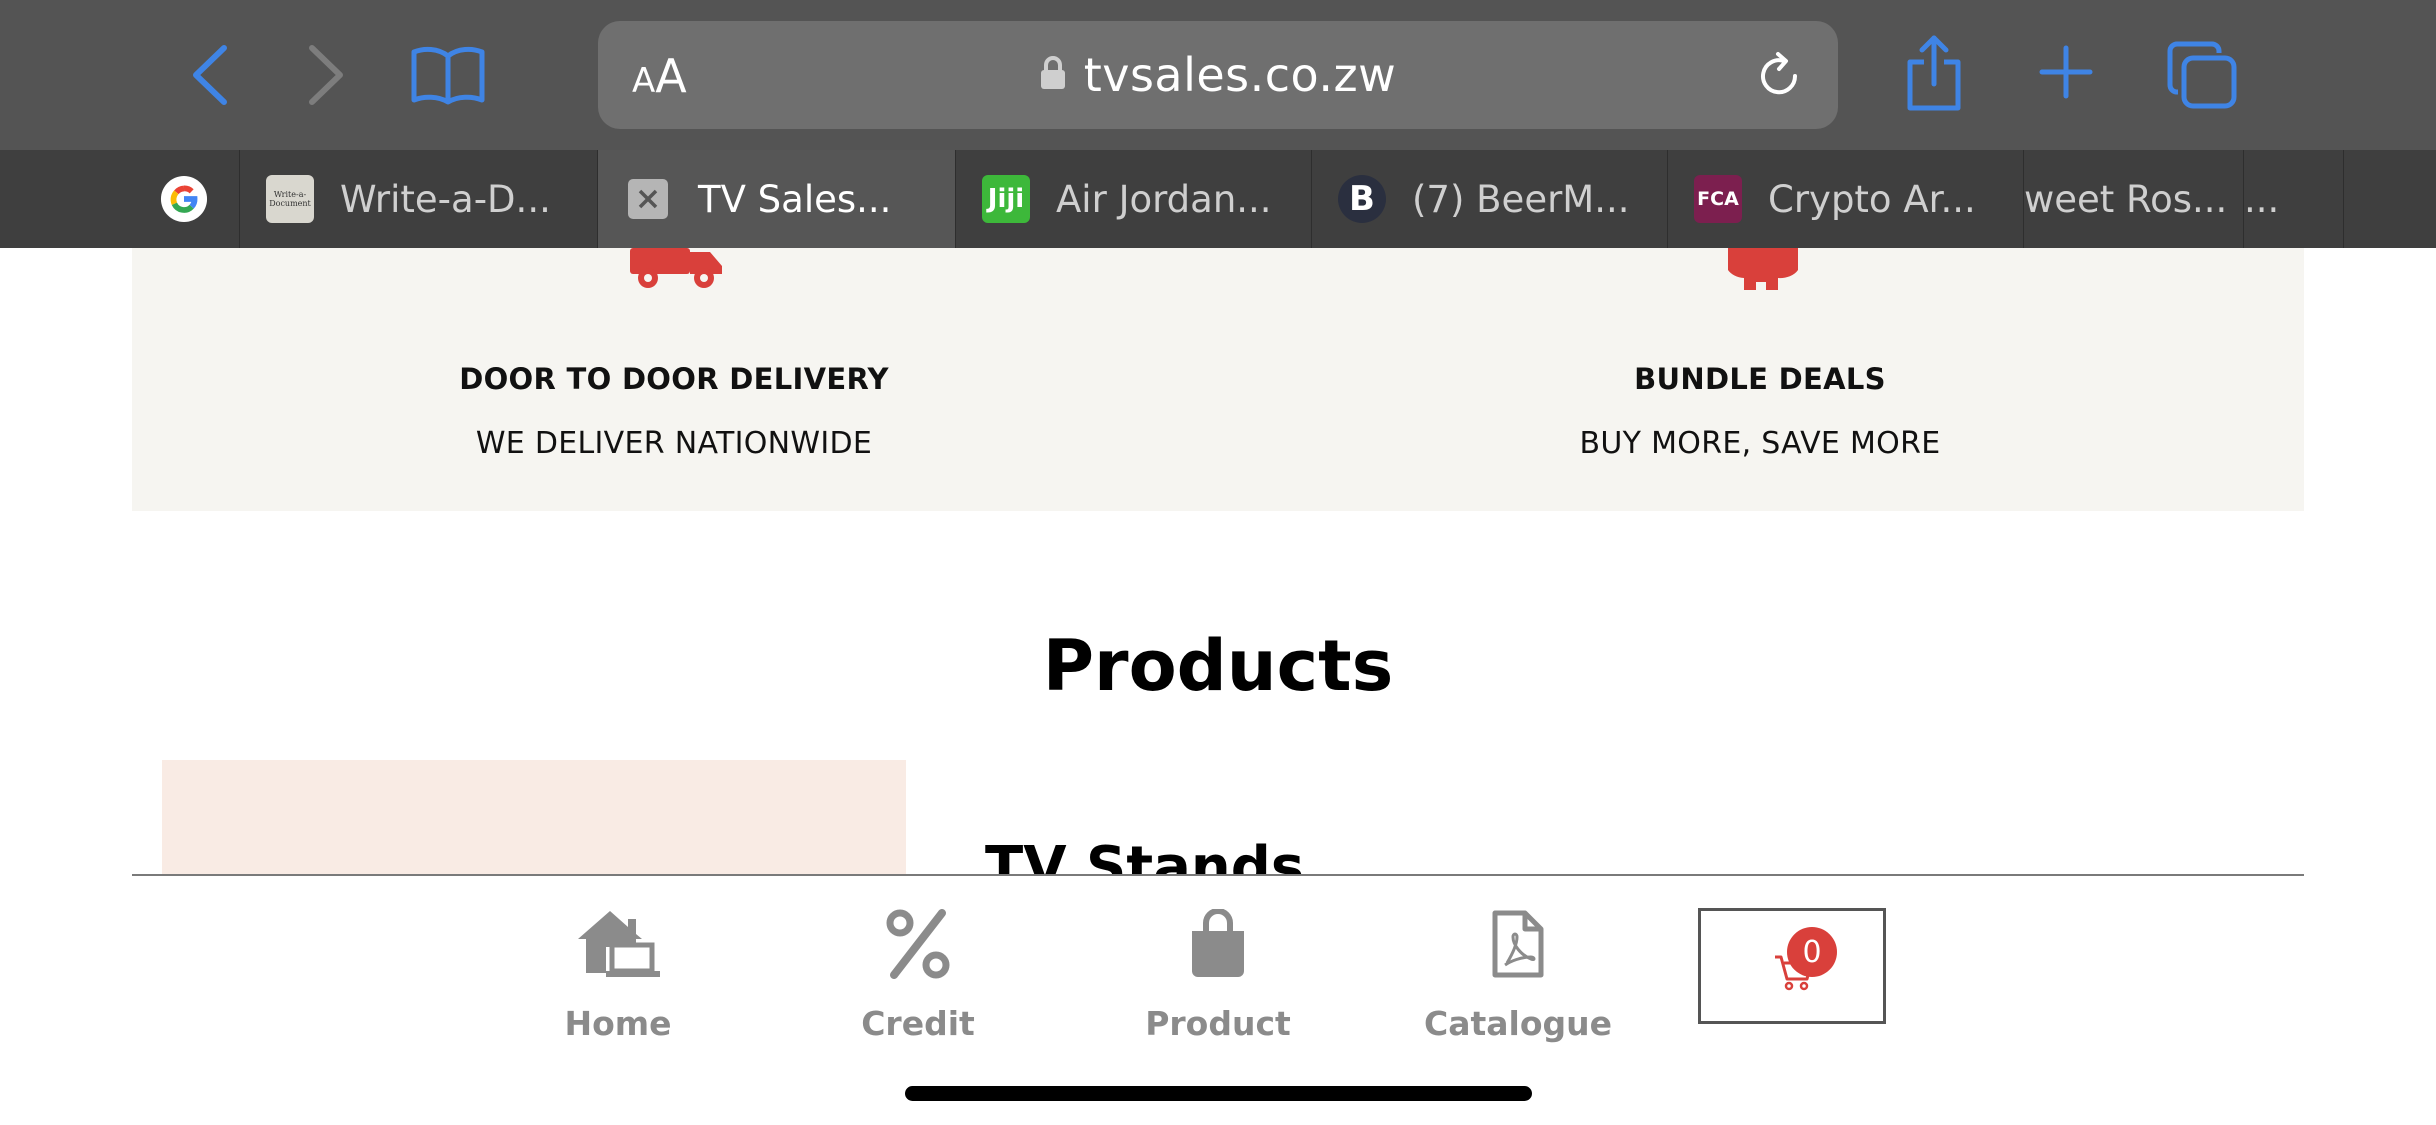 Image resolution: width=2436 pixels, height=1125 pixels. What do you see at coordinates (1144, 851) in the screenshot?
I see `category-title: TV Stands` at bounding box center [1144, 851].